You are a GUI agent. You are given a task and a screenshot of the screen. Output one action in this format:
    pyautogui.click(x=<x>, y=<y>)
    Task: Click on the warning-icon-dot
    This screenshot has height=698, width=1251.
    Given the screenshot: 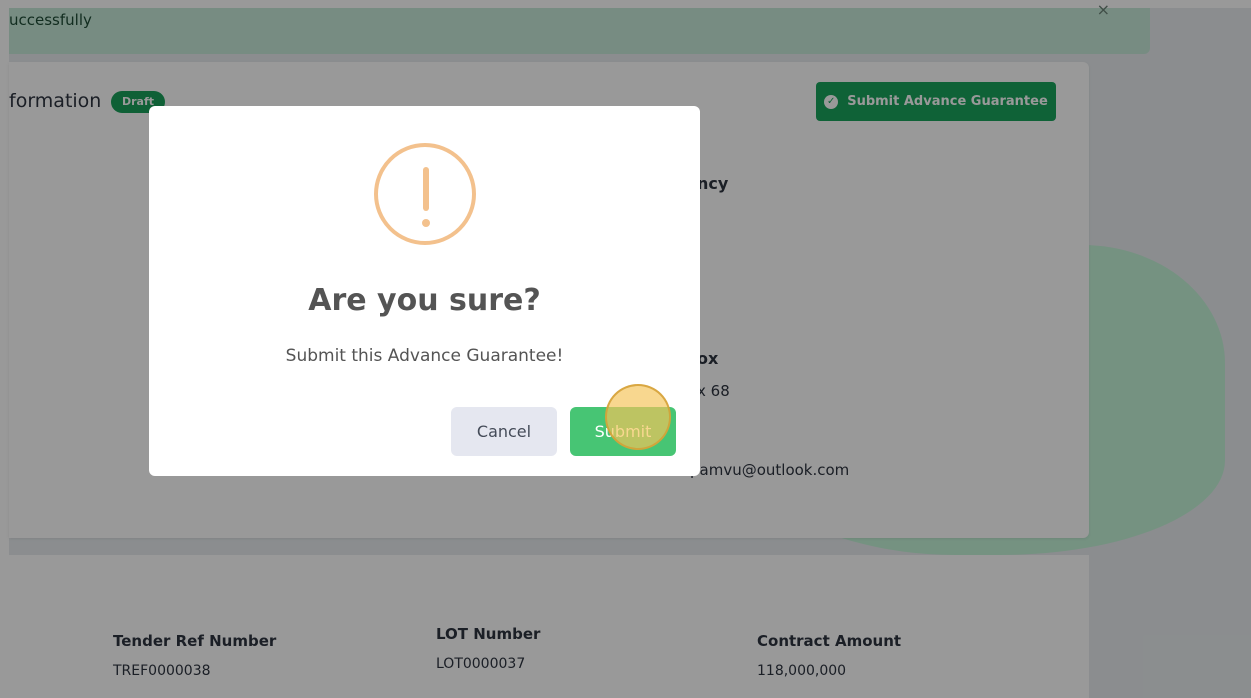 What is the action you would take?
    pyautogui.click(x=426, y=223)
    